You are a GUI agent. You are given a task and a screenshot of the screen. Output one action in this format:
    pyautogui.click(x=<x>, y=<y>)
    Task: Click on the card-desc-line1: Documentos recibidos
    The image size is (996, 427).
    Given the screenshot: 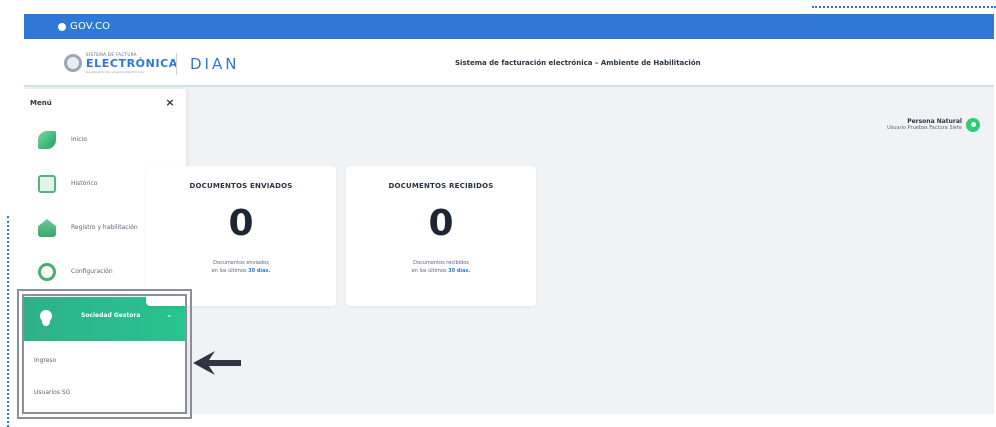 What is the action you would take?
    pyautogui.click(x=441, y=263)
    